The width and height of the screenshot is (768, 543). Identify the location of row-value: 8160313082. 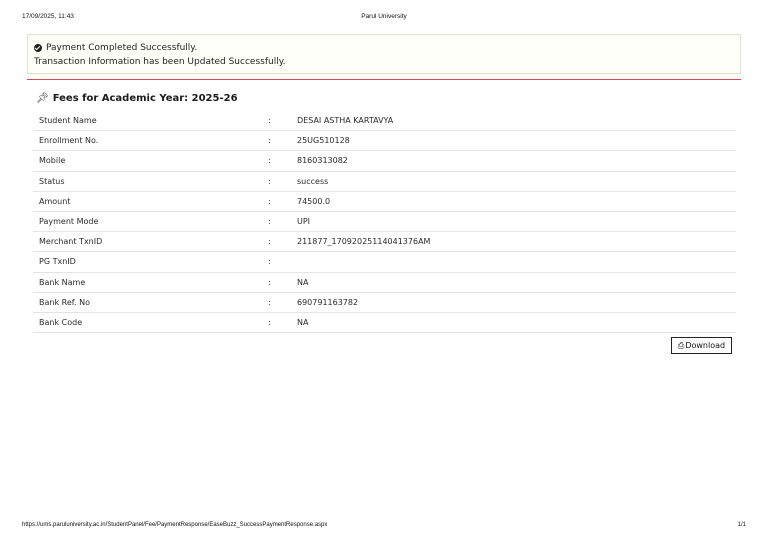
(322, 161).